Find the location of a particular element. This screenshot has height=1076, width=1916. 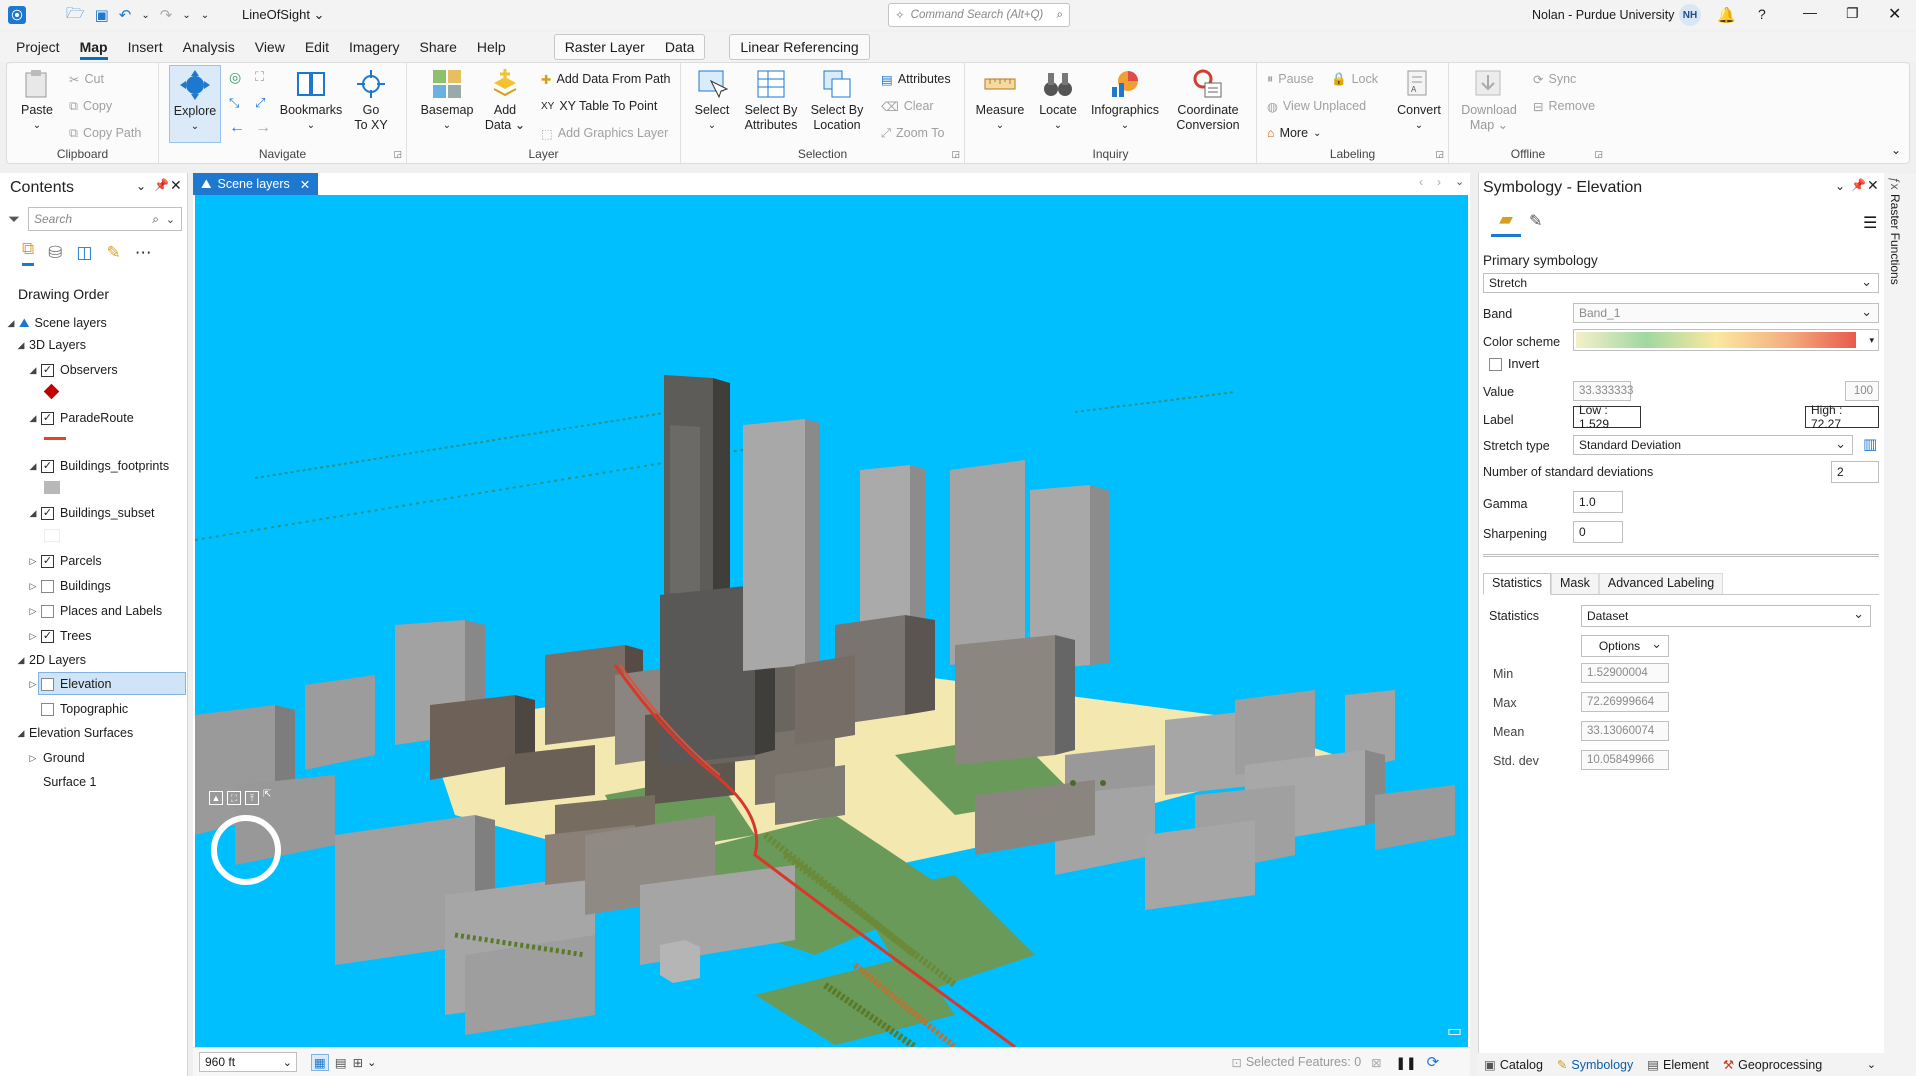

clear-selected-icon: ⊠ is located at coordinates (1376, 1062).